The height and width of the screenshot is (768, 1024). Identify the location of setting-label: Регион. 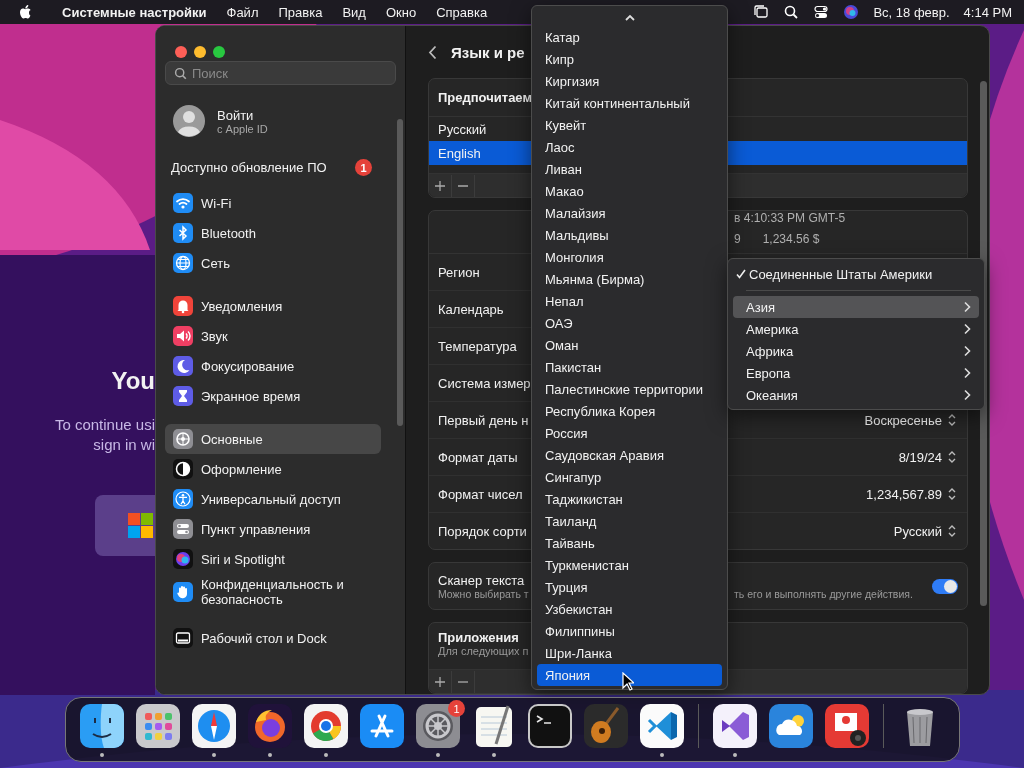
(459, 272).